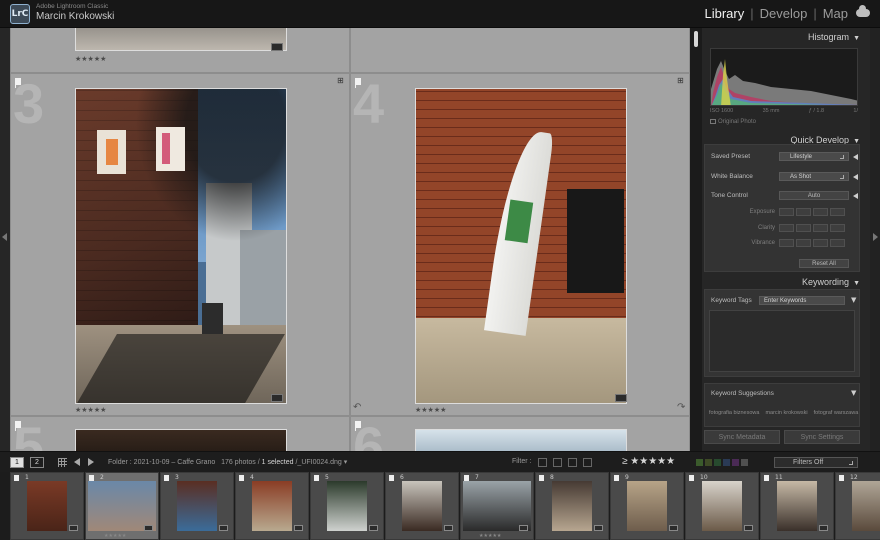  I want to click on flag-filter-icon, so click(542, 462).